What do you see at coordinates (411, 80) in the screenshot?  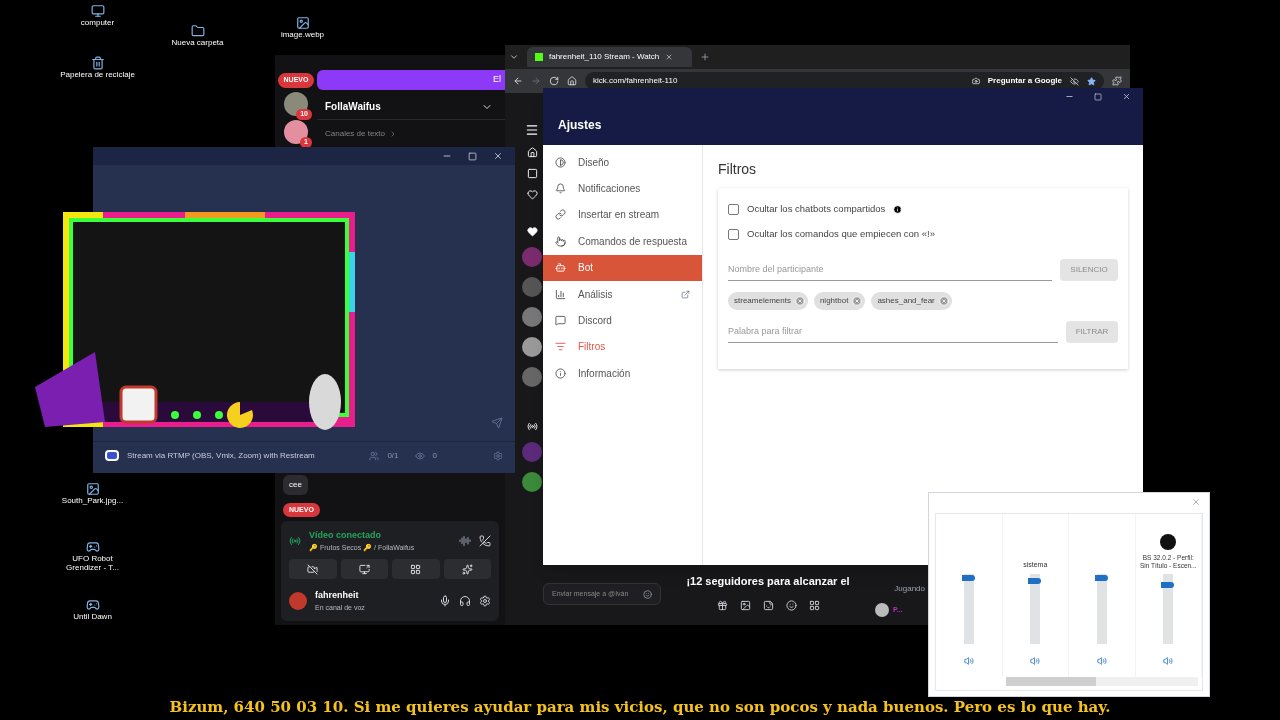 I see `event-banner: El` at bounding box center [411, 80].